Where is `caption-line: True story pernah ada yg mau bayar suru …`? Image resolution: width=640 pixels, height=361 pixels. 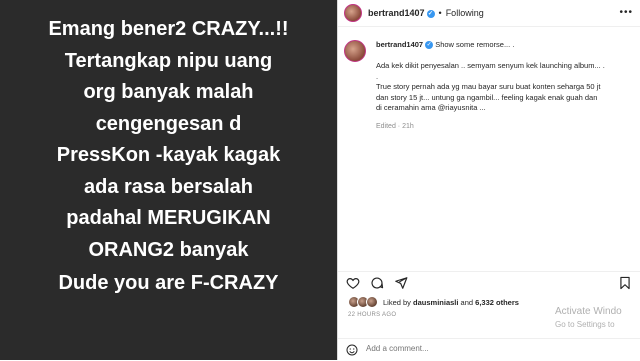 caption-line: True story pernah ada yg mau bayar suru … is located at coordinates (488, 86).